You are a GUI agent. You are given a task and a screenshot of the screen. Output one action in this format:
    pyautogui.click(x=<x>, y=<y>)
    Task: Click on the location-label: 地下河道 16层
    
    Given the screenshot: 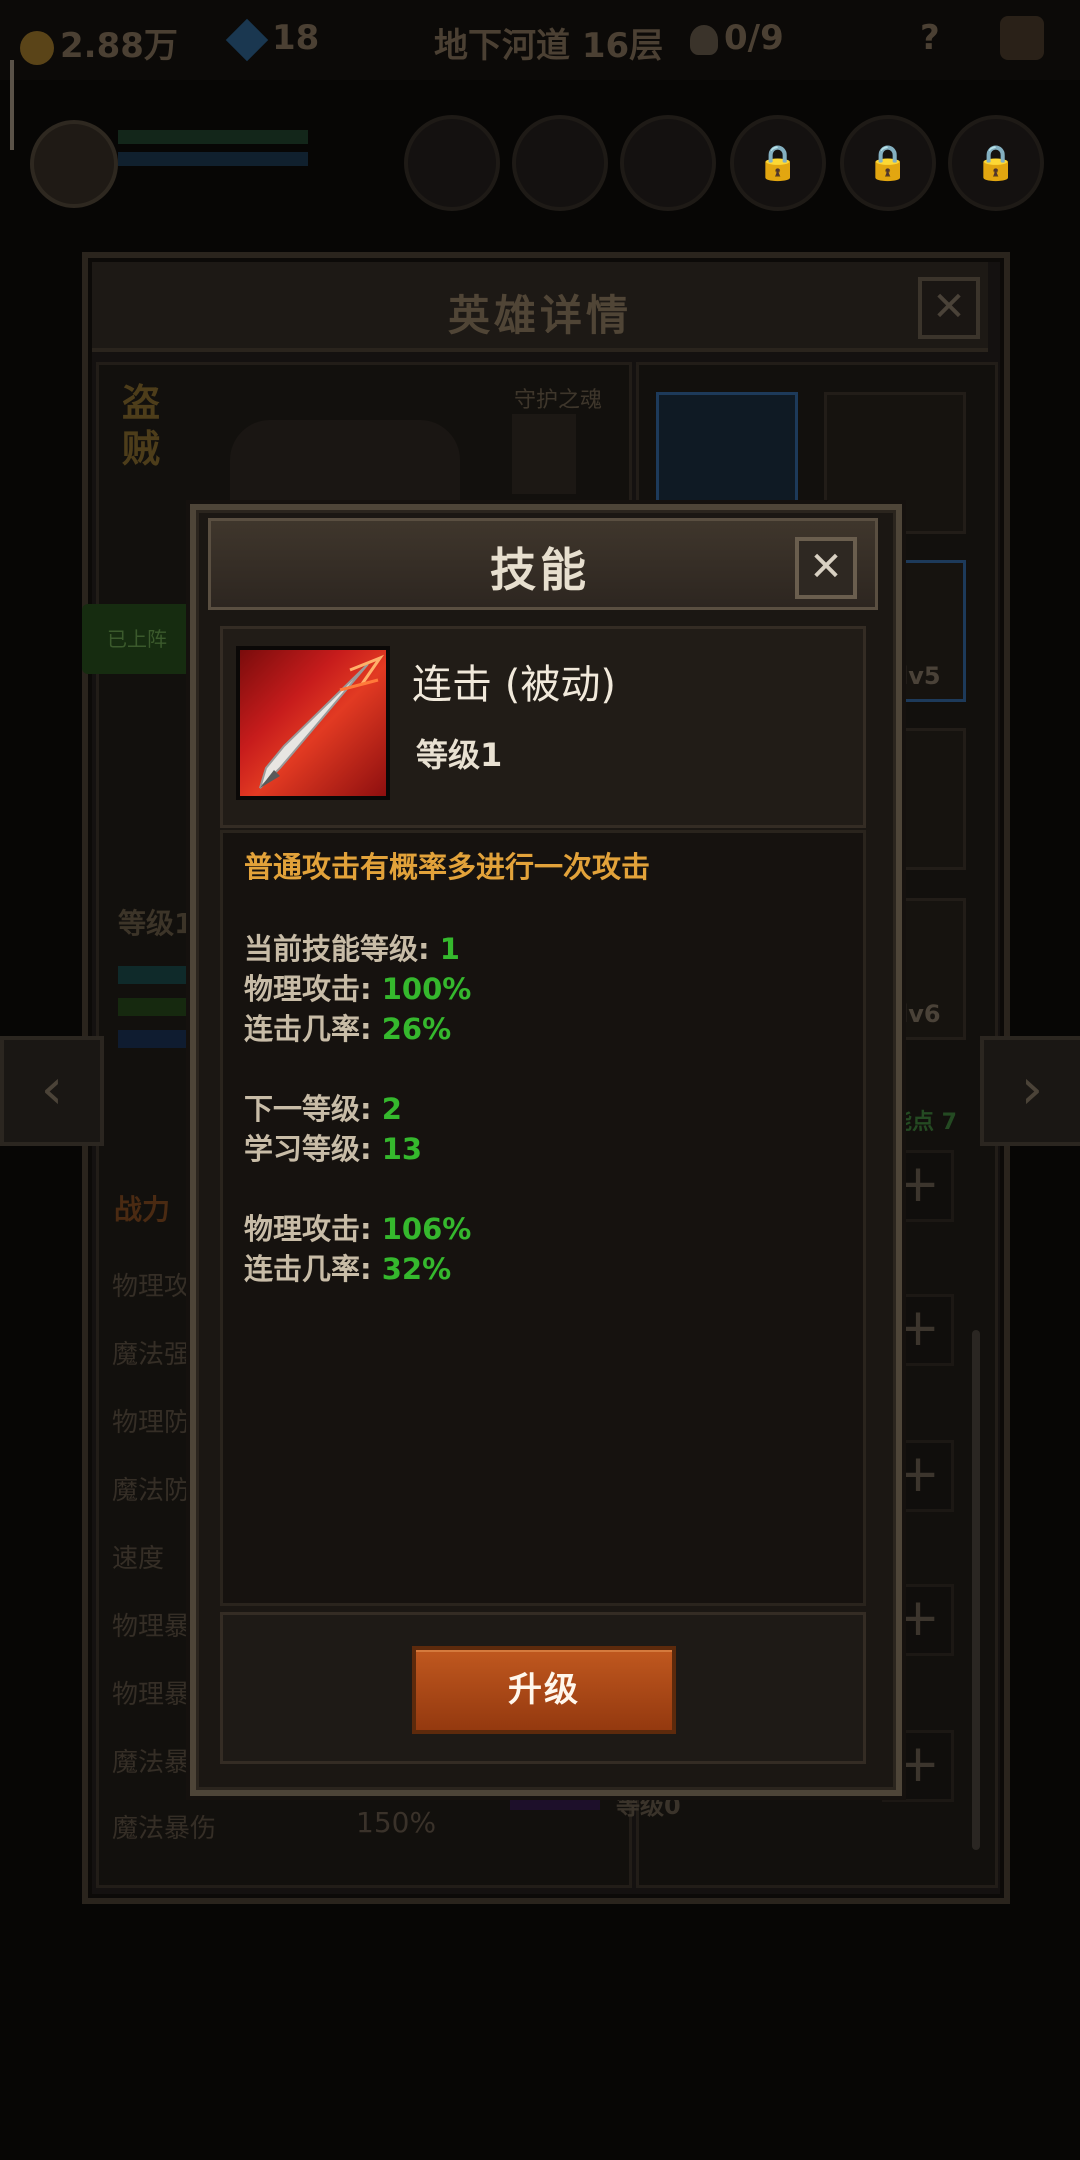 What is the action you would take?
    pyautogui.click(x=549, y=46)
    